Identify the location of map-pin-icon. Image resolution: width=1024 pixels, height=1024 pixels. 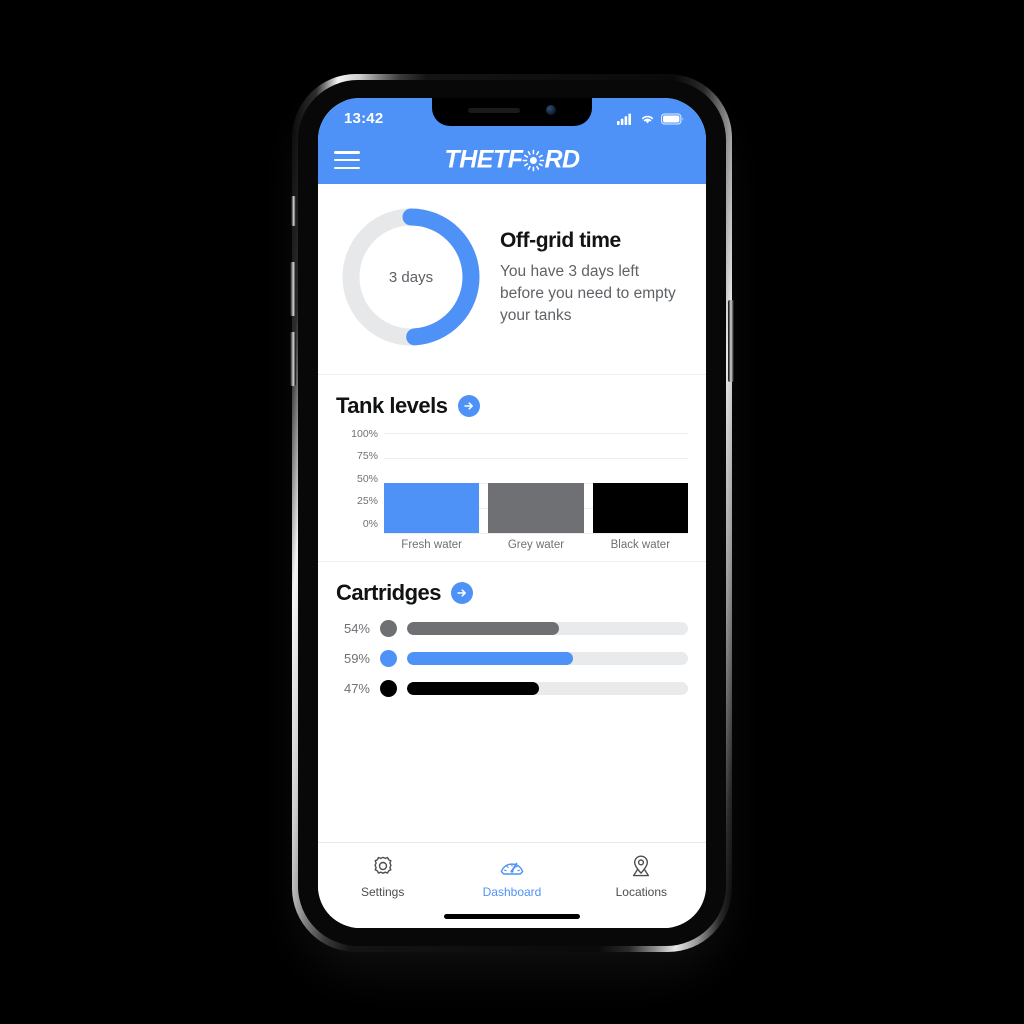
(641, 866).